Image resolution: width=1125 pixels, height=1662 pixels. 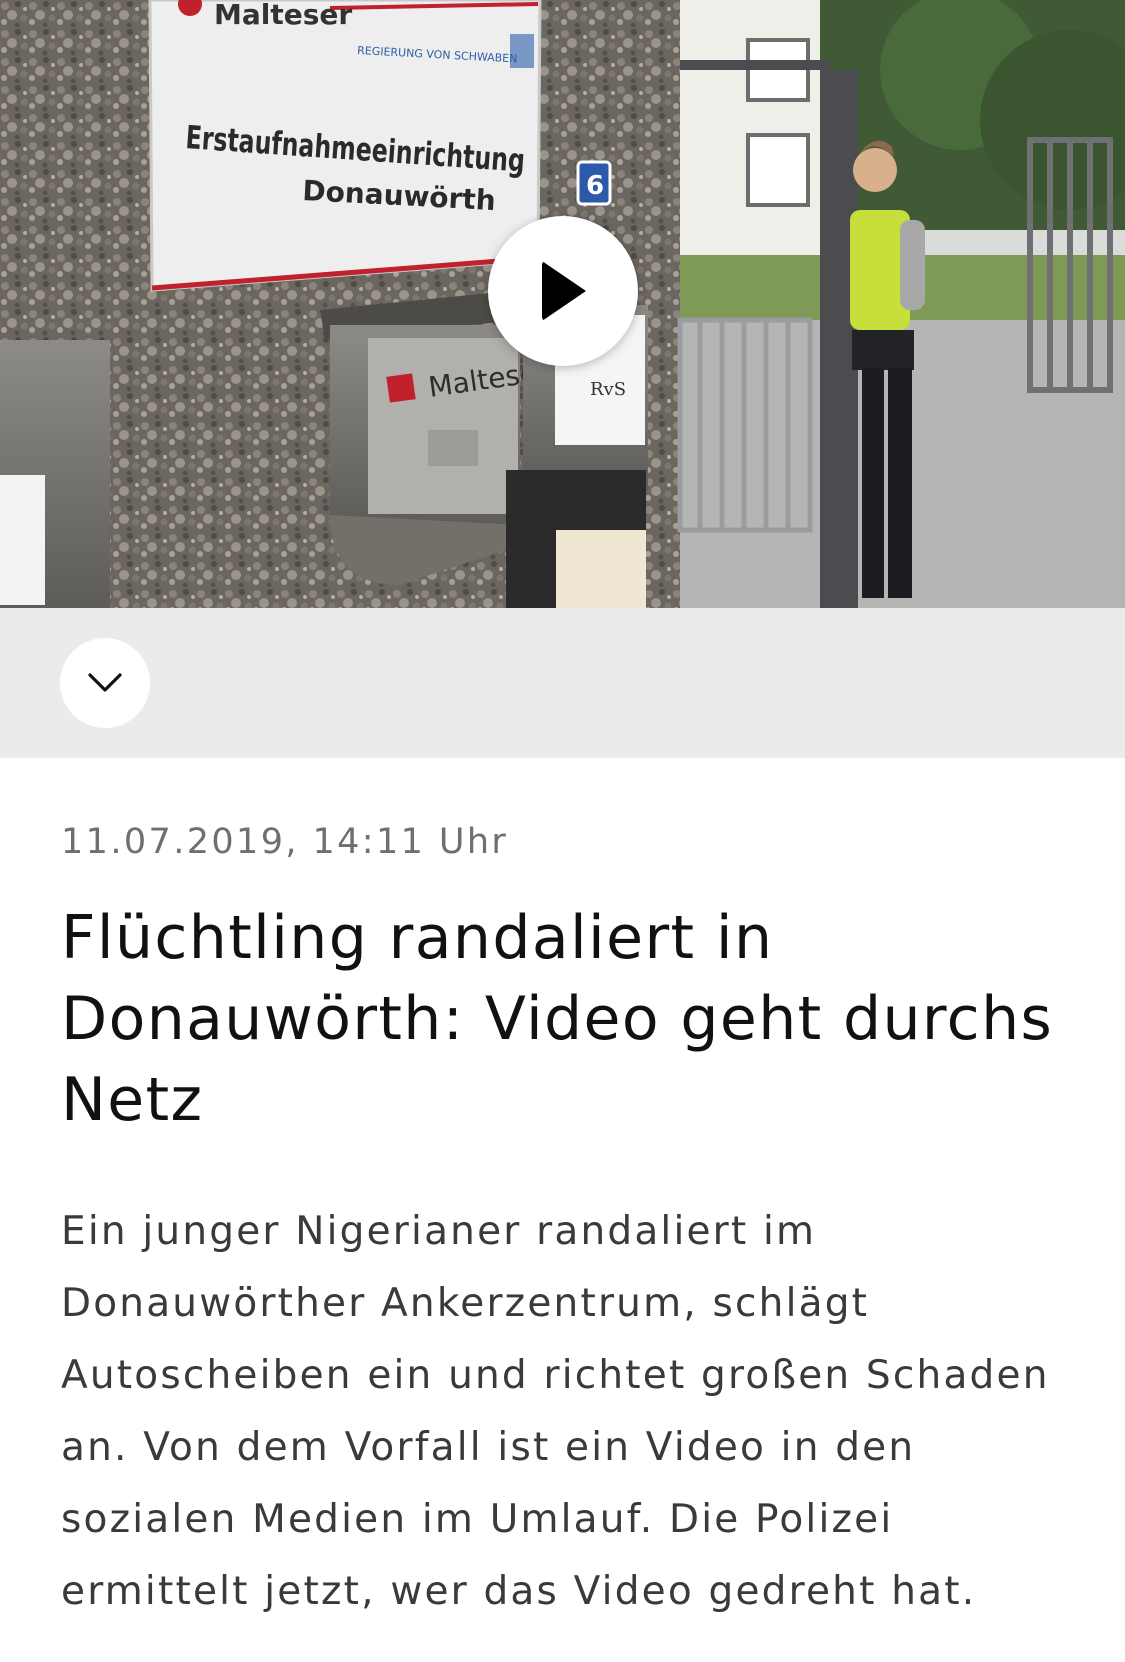 I want to click on article-dateline: 11.07.2019, 14:11 Uhr, so click(x=285, y=842).